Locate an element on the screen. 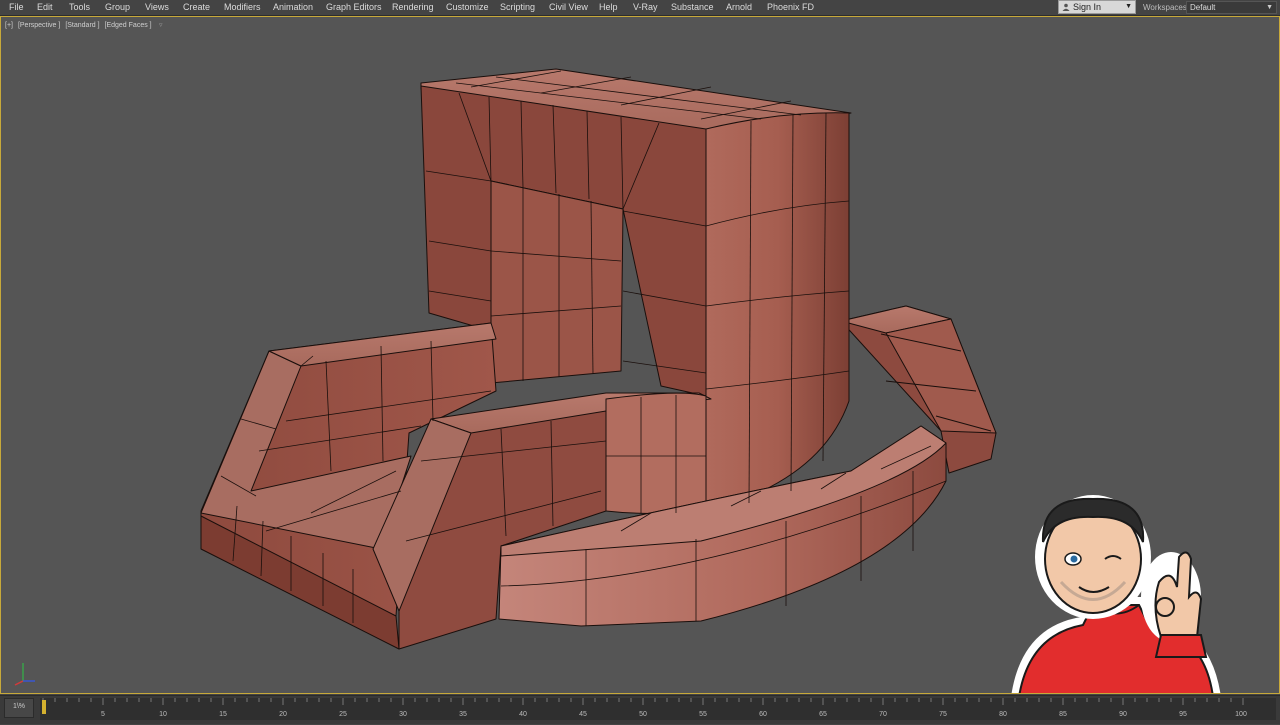 Image resolution: width=1280 pixels, height=725 pixels. tick-label: 70 is located at coordinates (883, 714).